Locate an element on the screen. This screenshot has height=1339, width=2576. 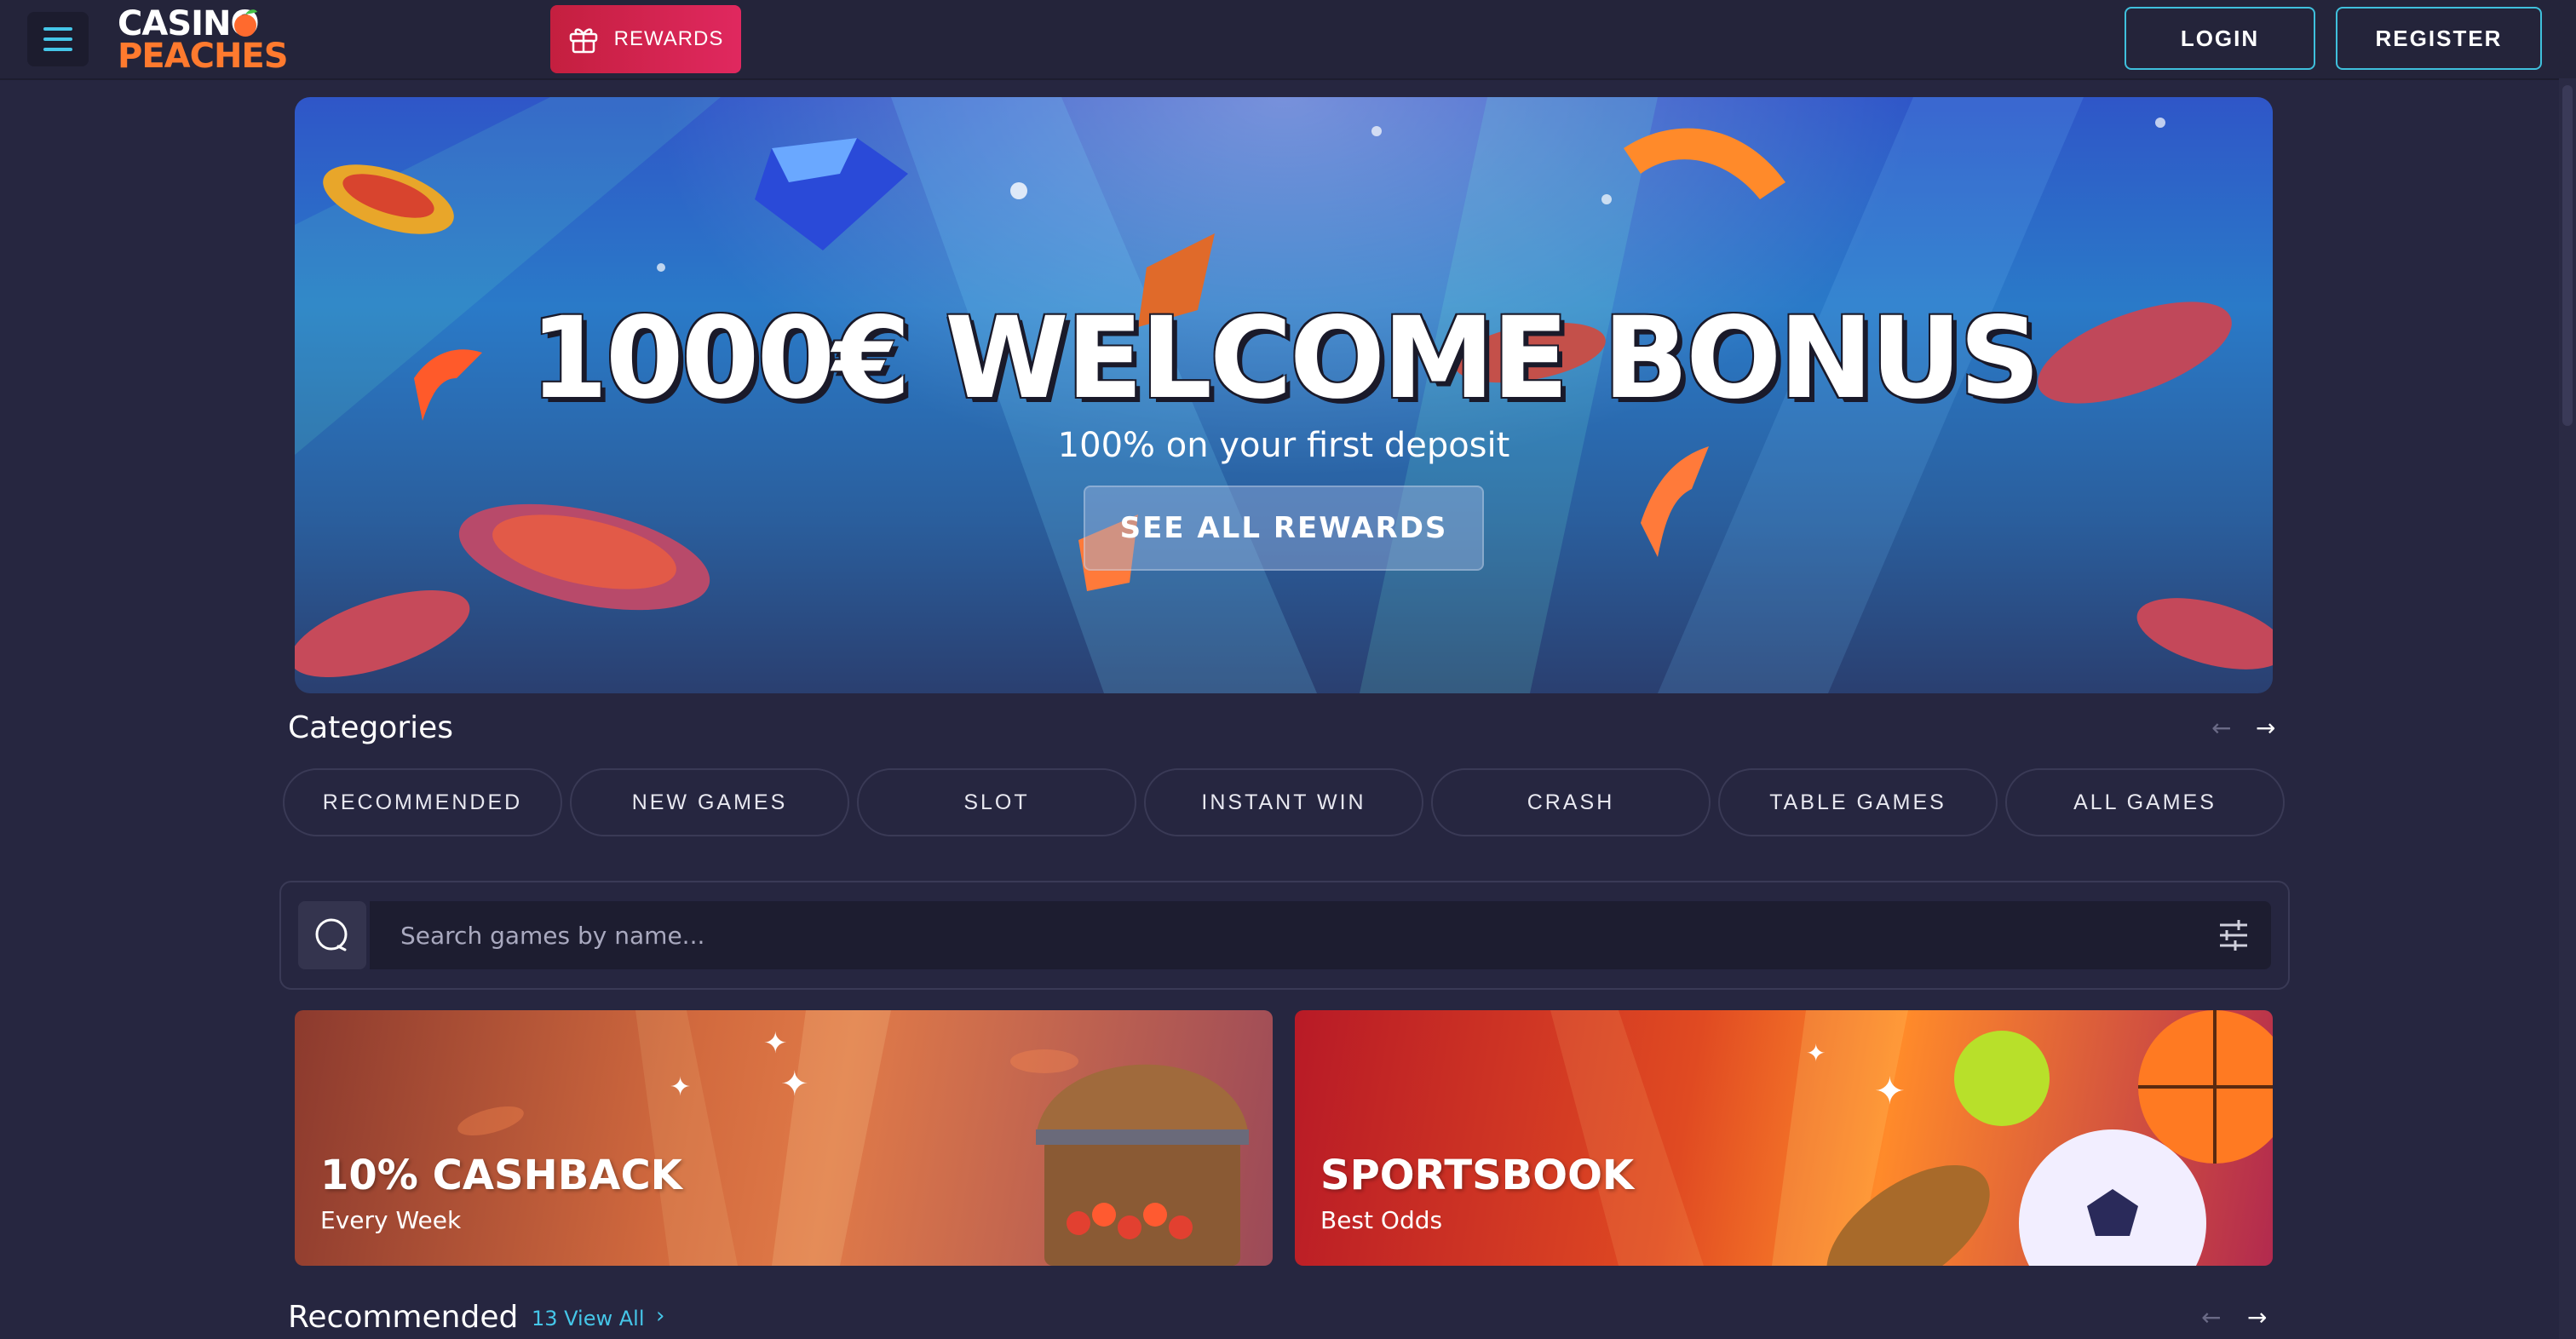
see-all-rewards-button: SEE ALL REWARDS is located at coordinates (1284, 528).